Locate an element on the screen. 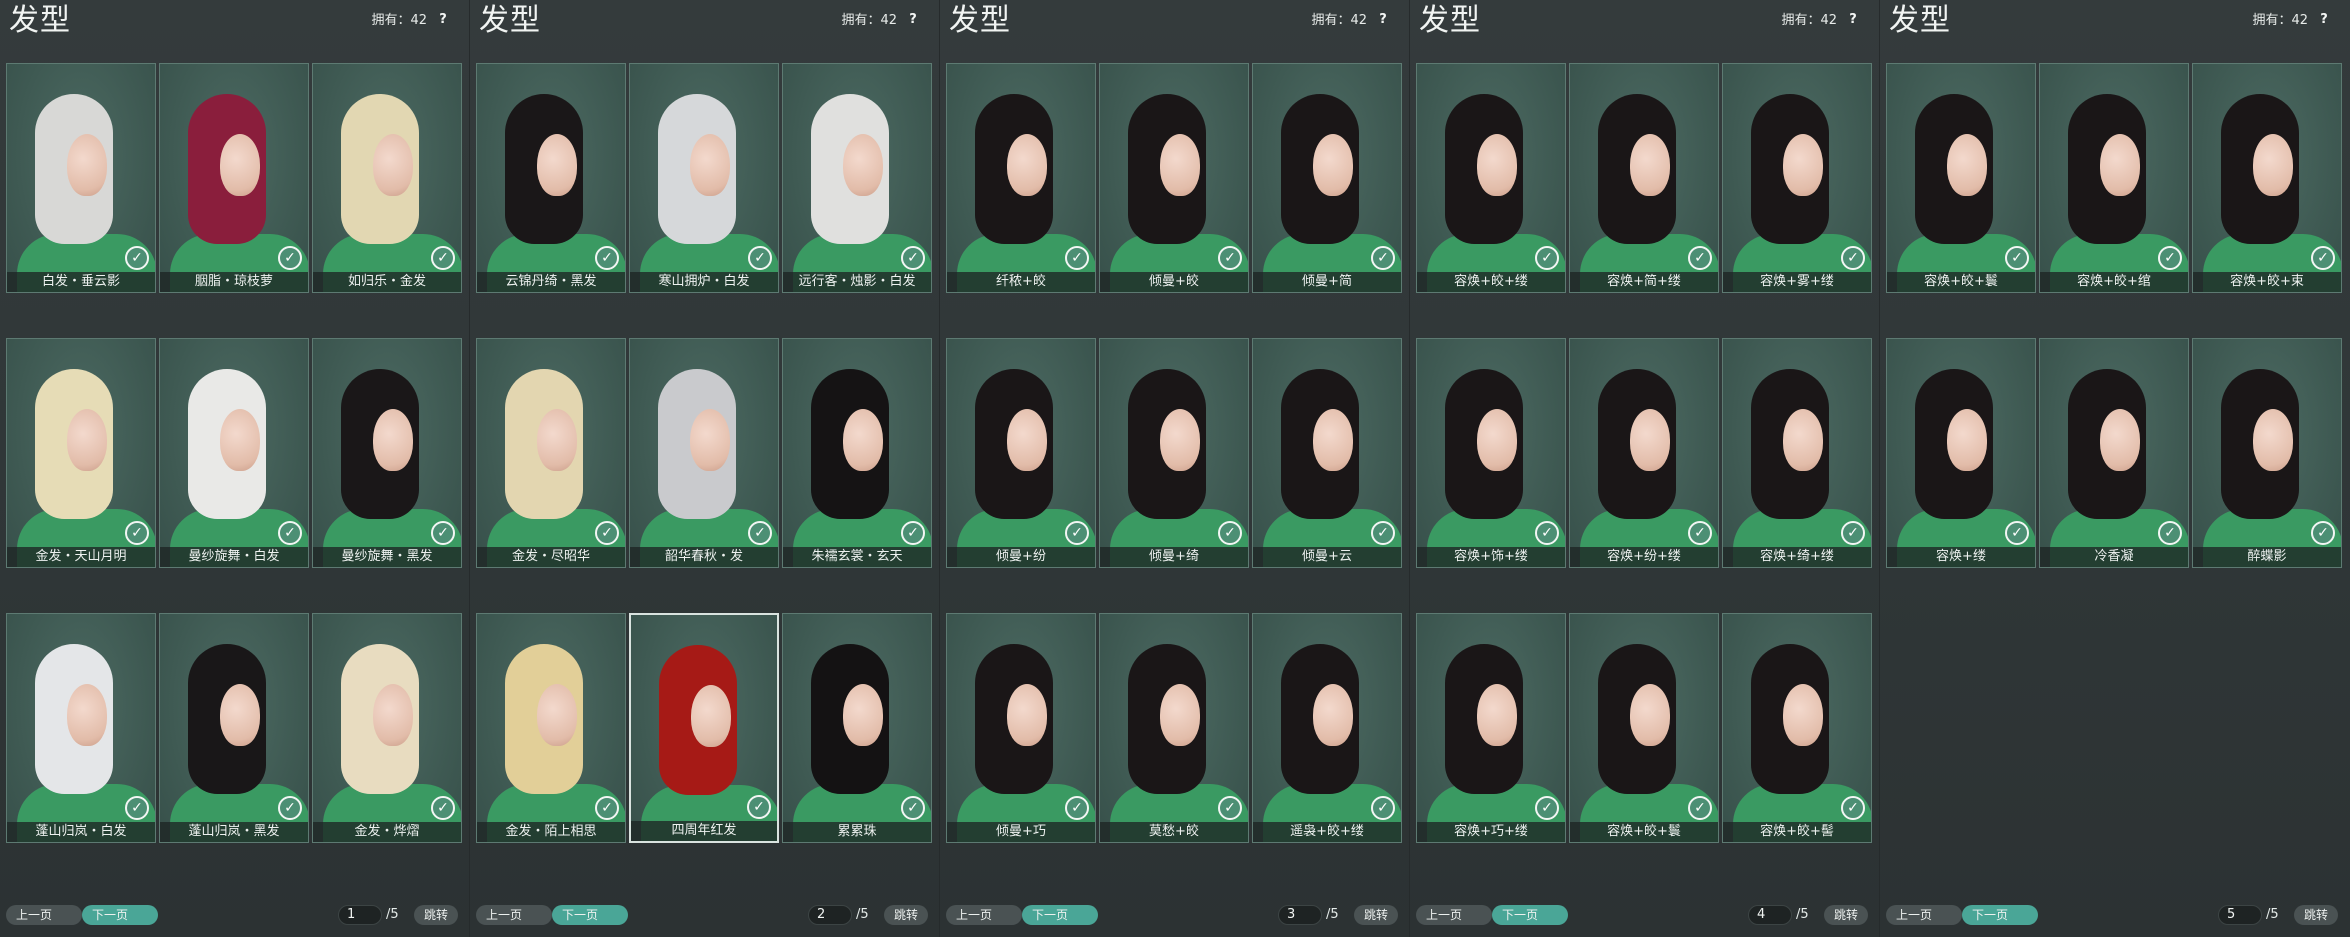 Image resolution: width=2350 pixels, height=937 pixels. page-number-input: 5 is located at coordinates (2240, 915).